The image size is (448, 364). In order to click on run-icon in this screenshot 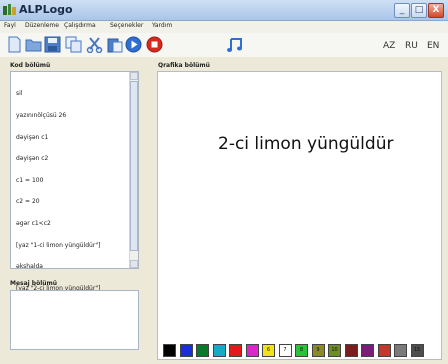, I will do `click(133, 44)`.